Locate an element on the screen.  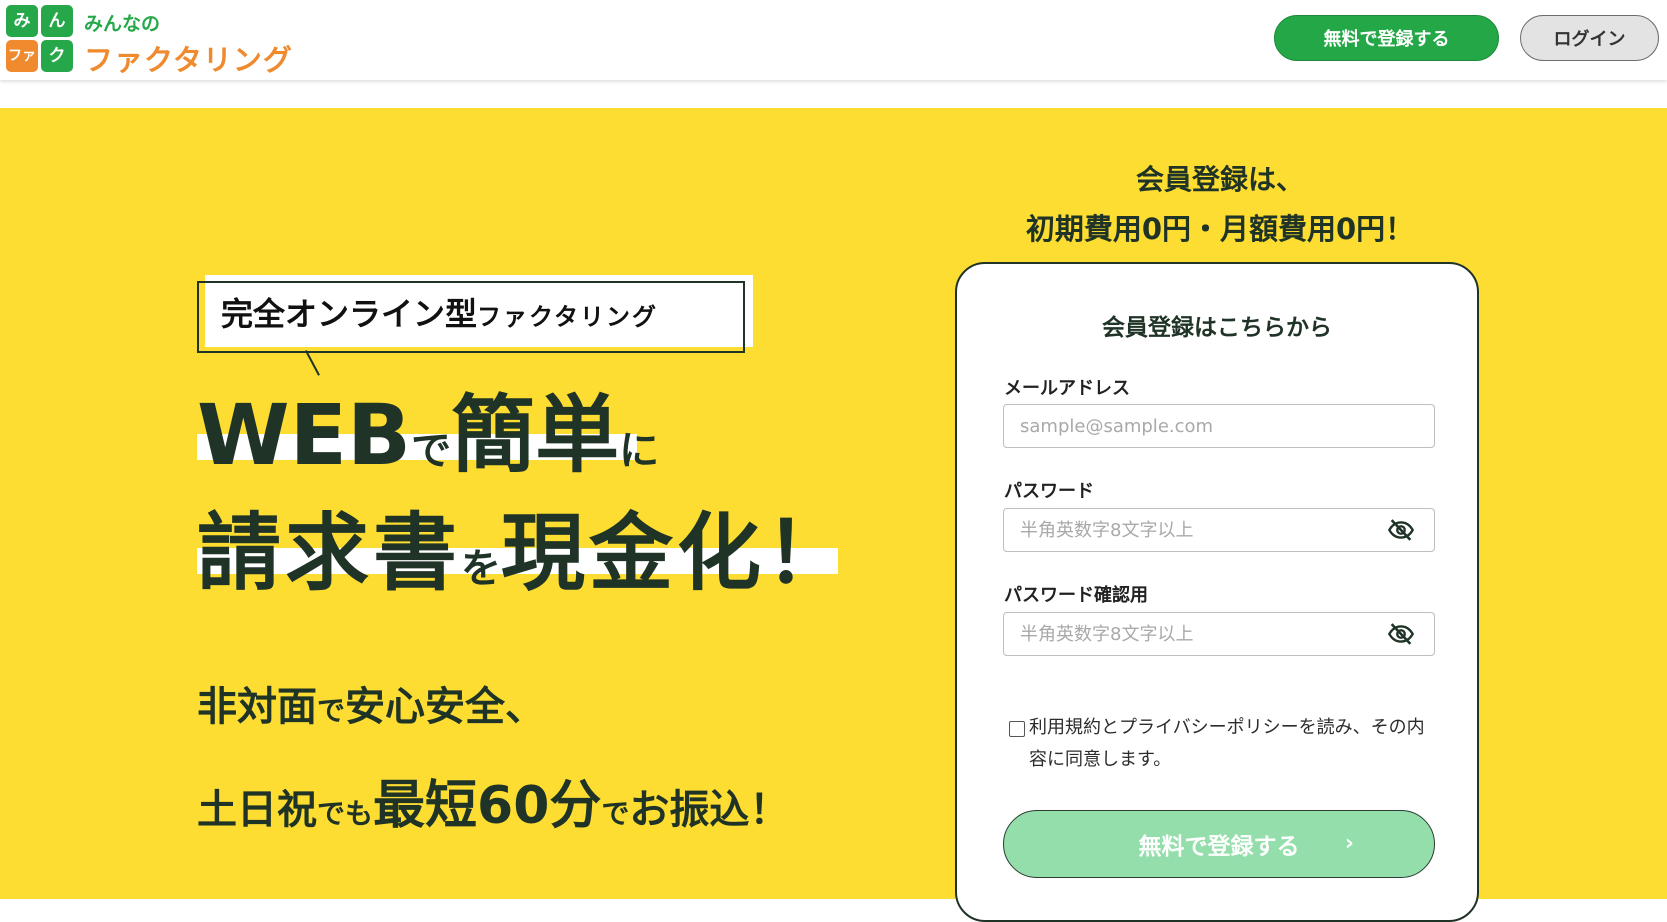
terms-text: 利用規約とプライバシーポリシーを読み、その内容に同意します。 is located at coordinates (1227, 743).